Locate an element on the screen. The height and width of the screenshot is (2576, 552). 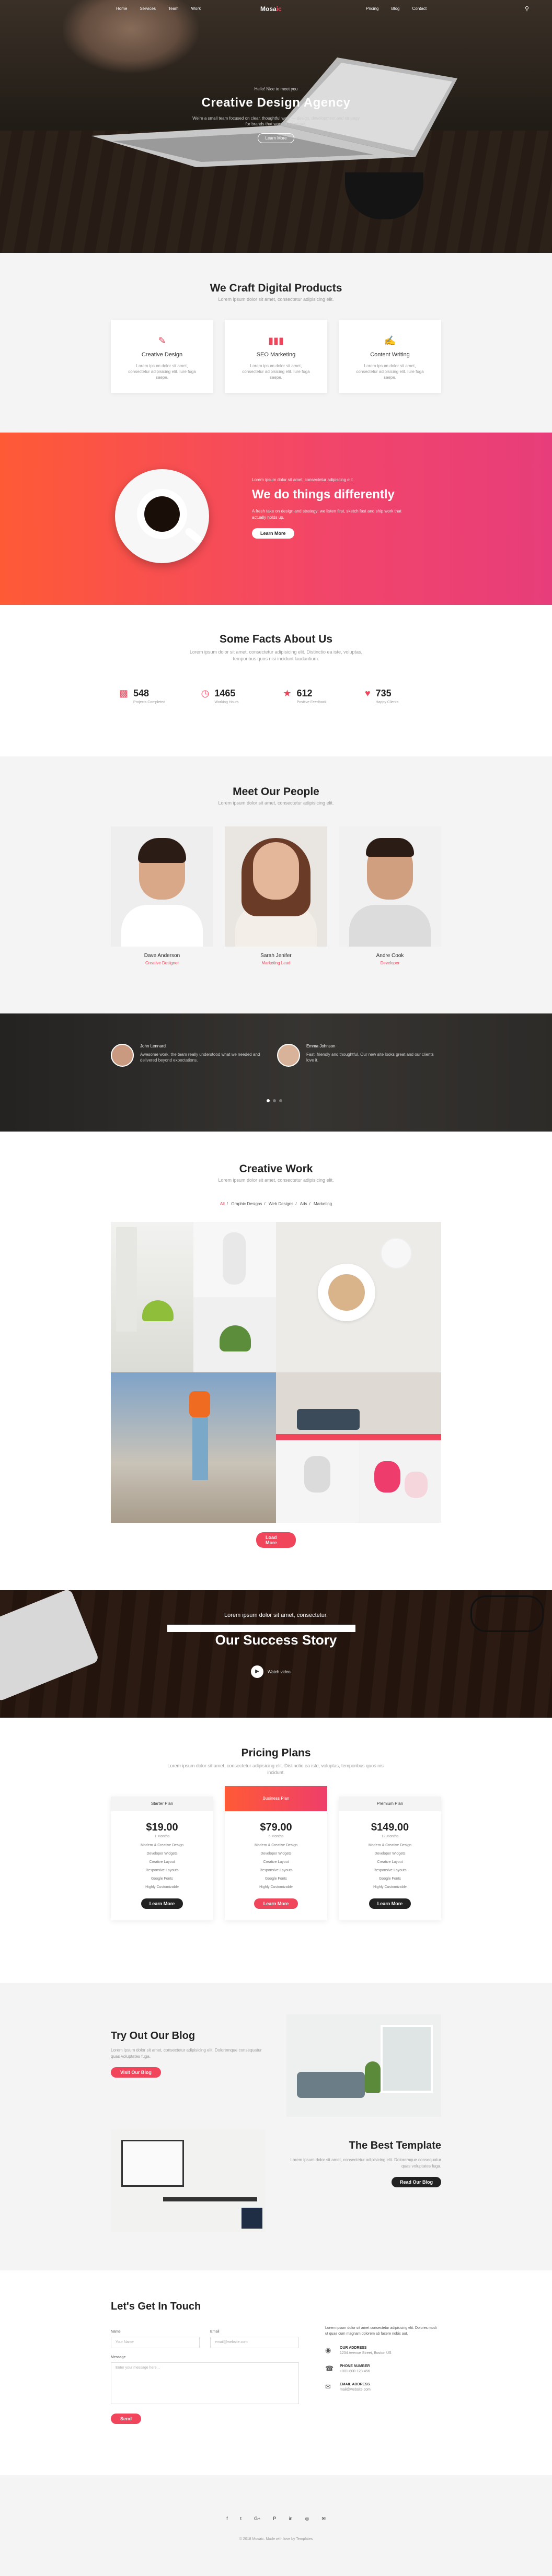
pencil-icon: ✎ is located at coordinates (162, 340).